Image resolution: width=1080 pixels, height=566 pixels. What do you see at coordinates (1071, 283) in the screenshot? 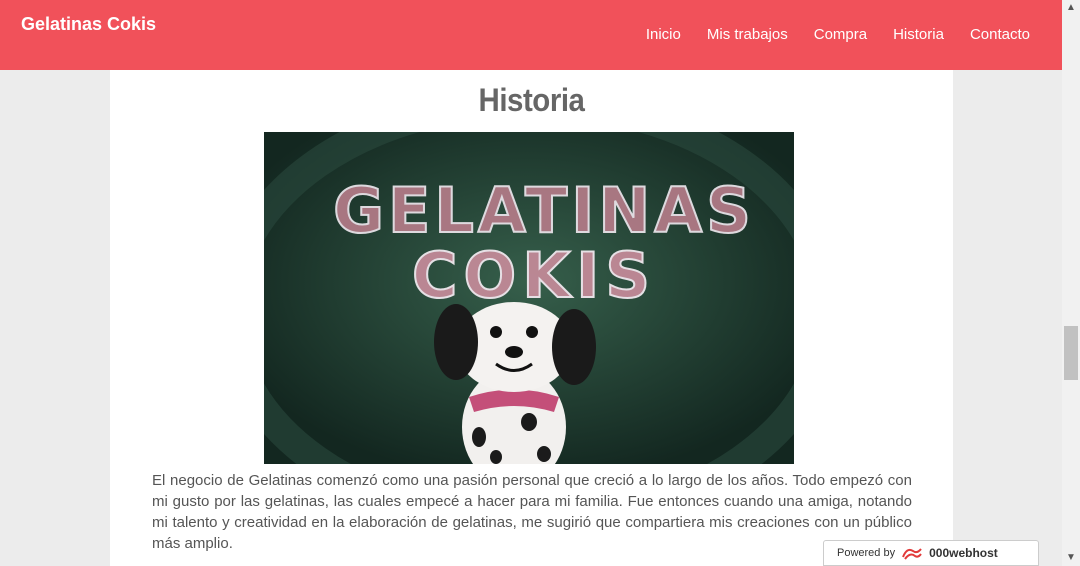
I see `vertical-scrollbar: ▲ ▼` at bounding box center [1071, 283].